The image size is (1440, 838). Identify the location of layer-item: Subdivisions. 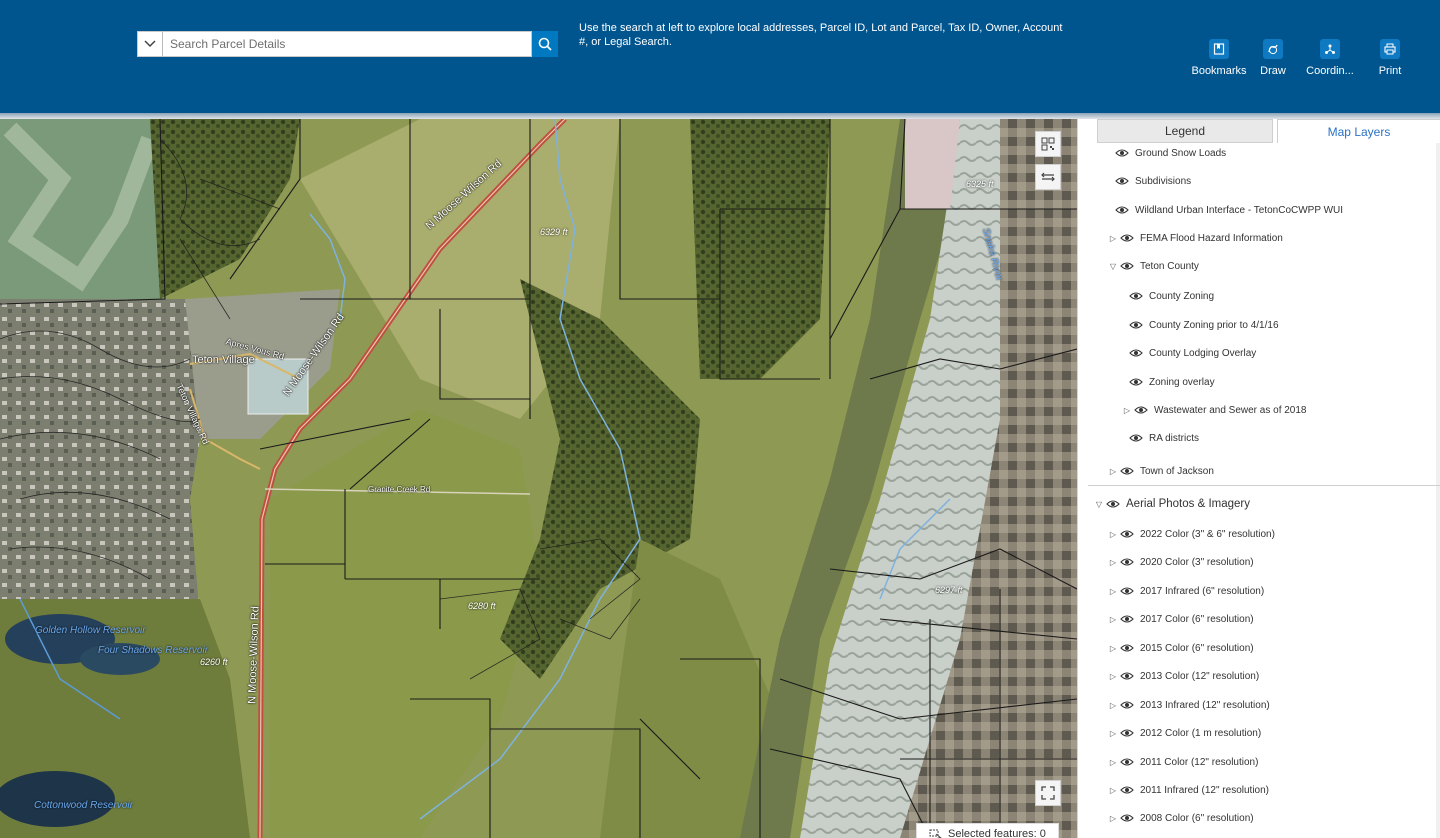
(1151, 181).